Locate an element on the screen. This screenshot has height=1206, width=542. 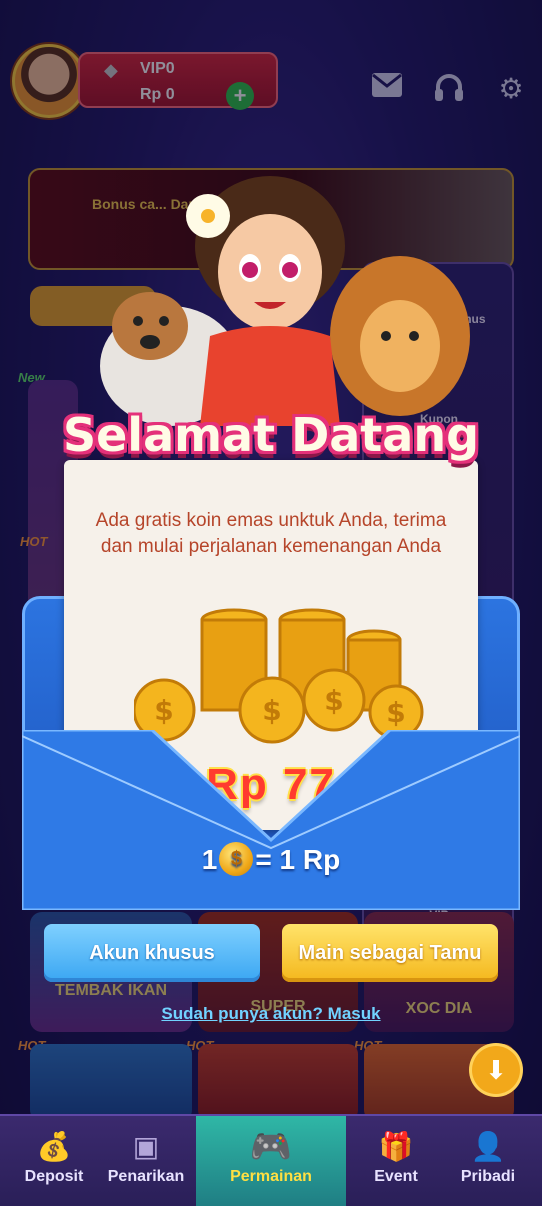
gold-coins-illustration: $ $ $ $ is located at coordinates (279, 676).